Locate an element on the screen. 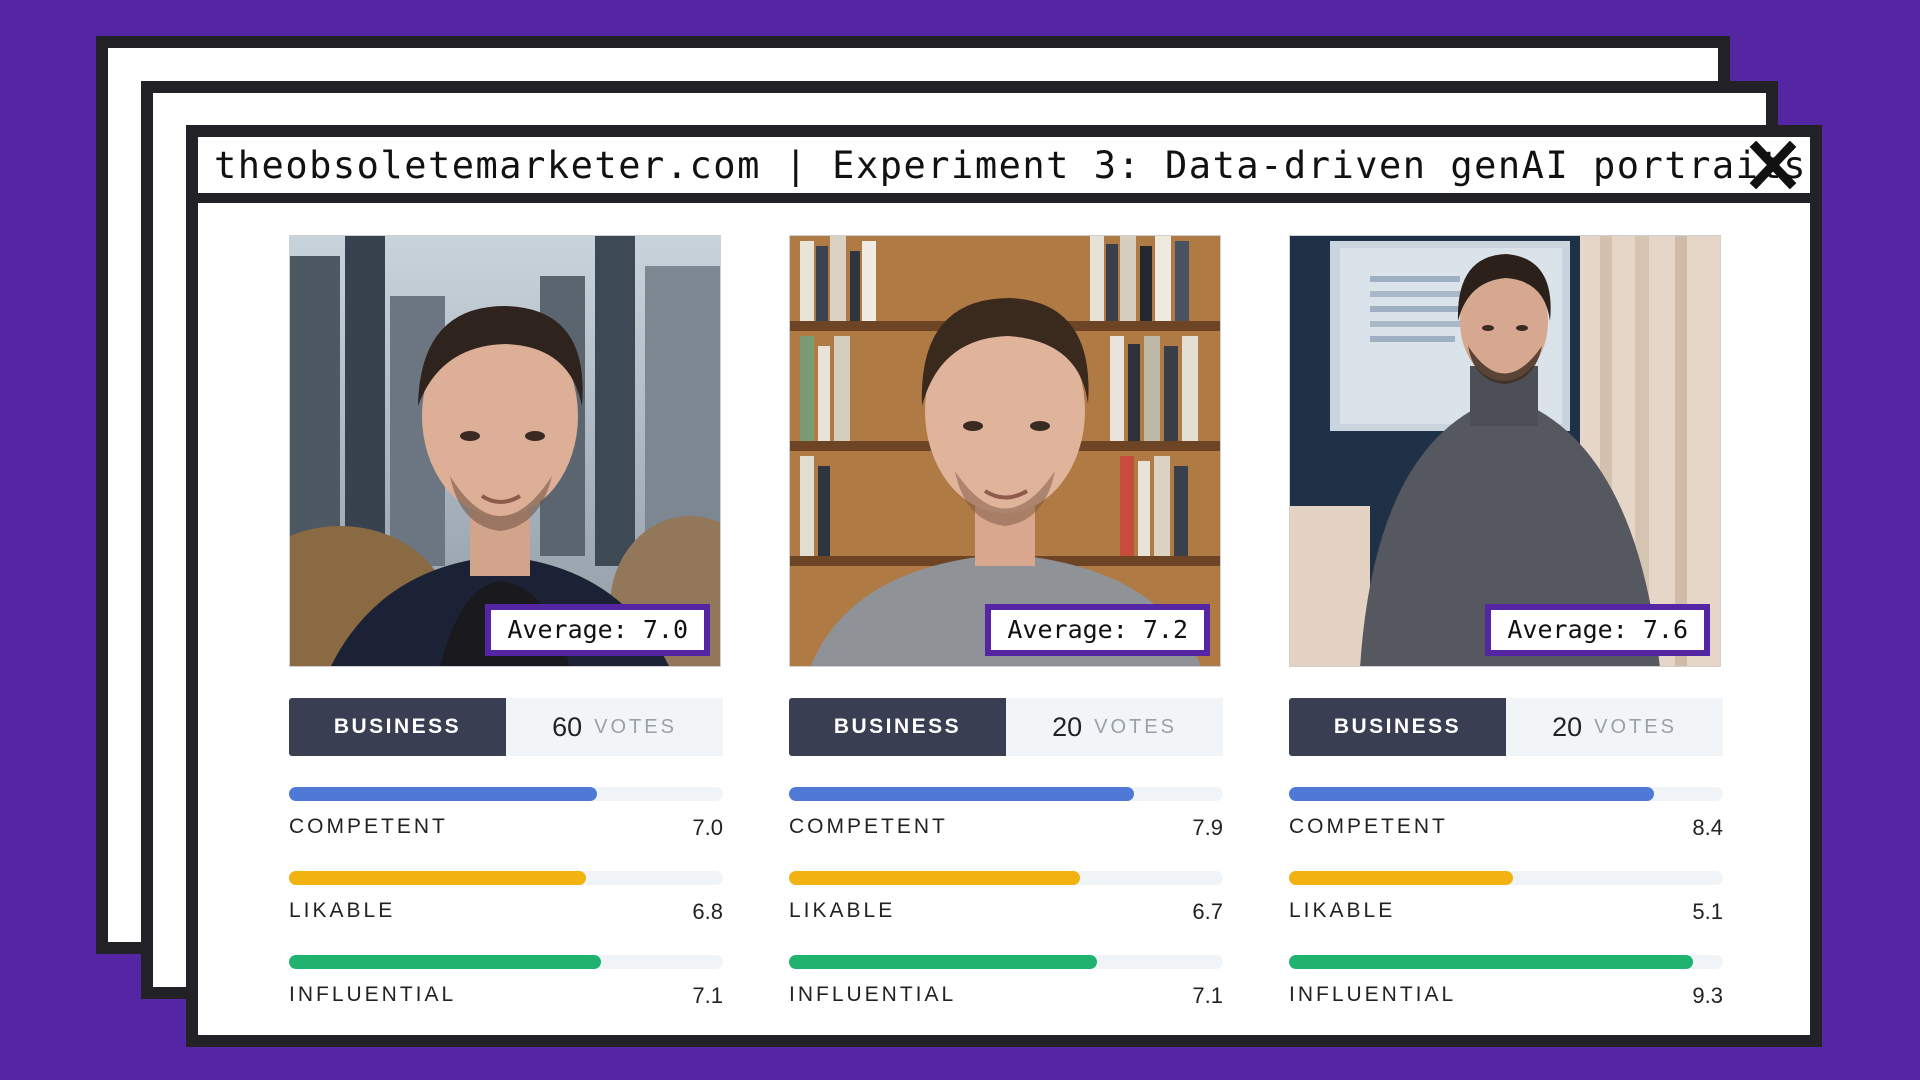  close-icon is located at coordinates (1773, 165).